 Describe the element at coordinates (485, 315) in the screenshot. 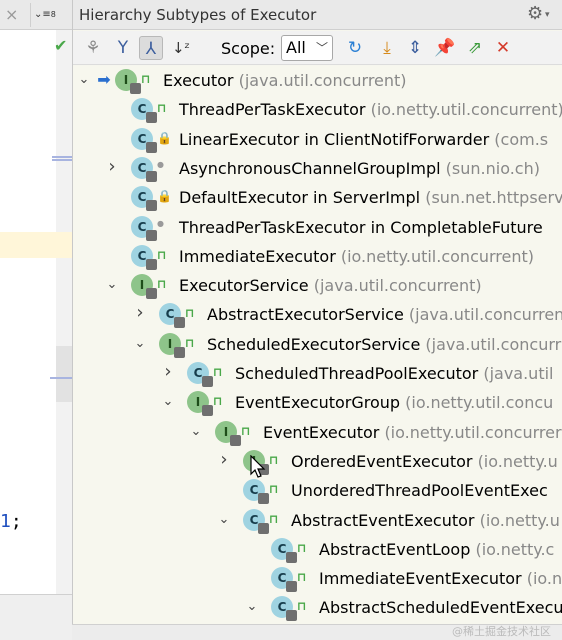

I see `package-name: (java.util.concurren` at that location.